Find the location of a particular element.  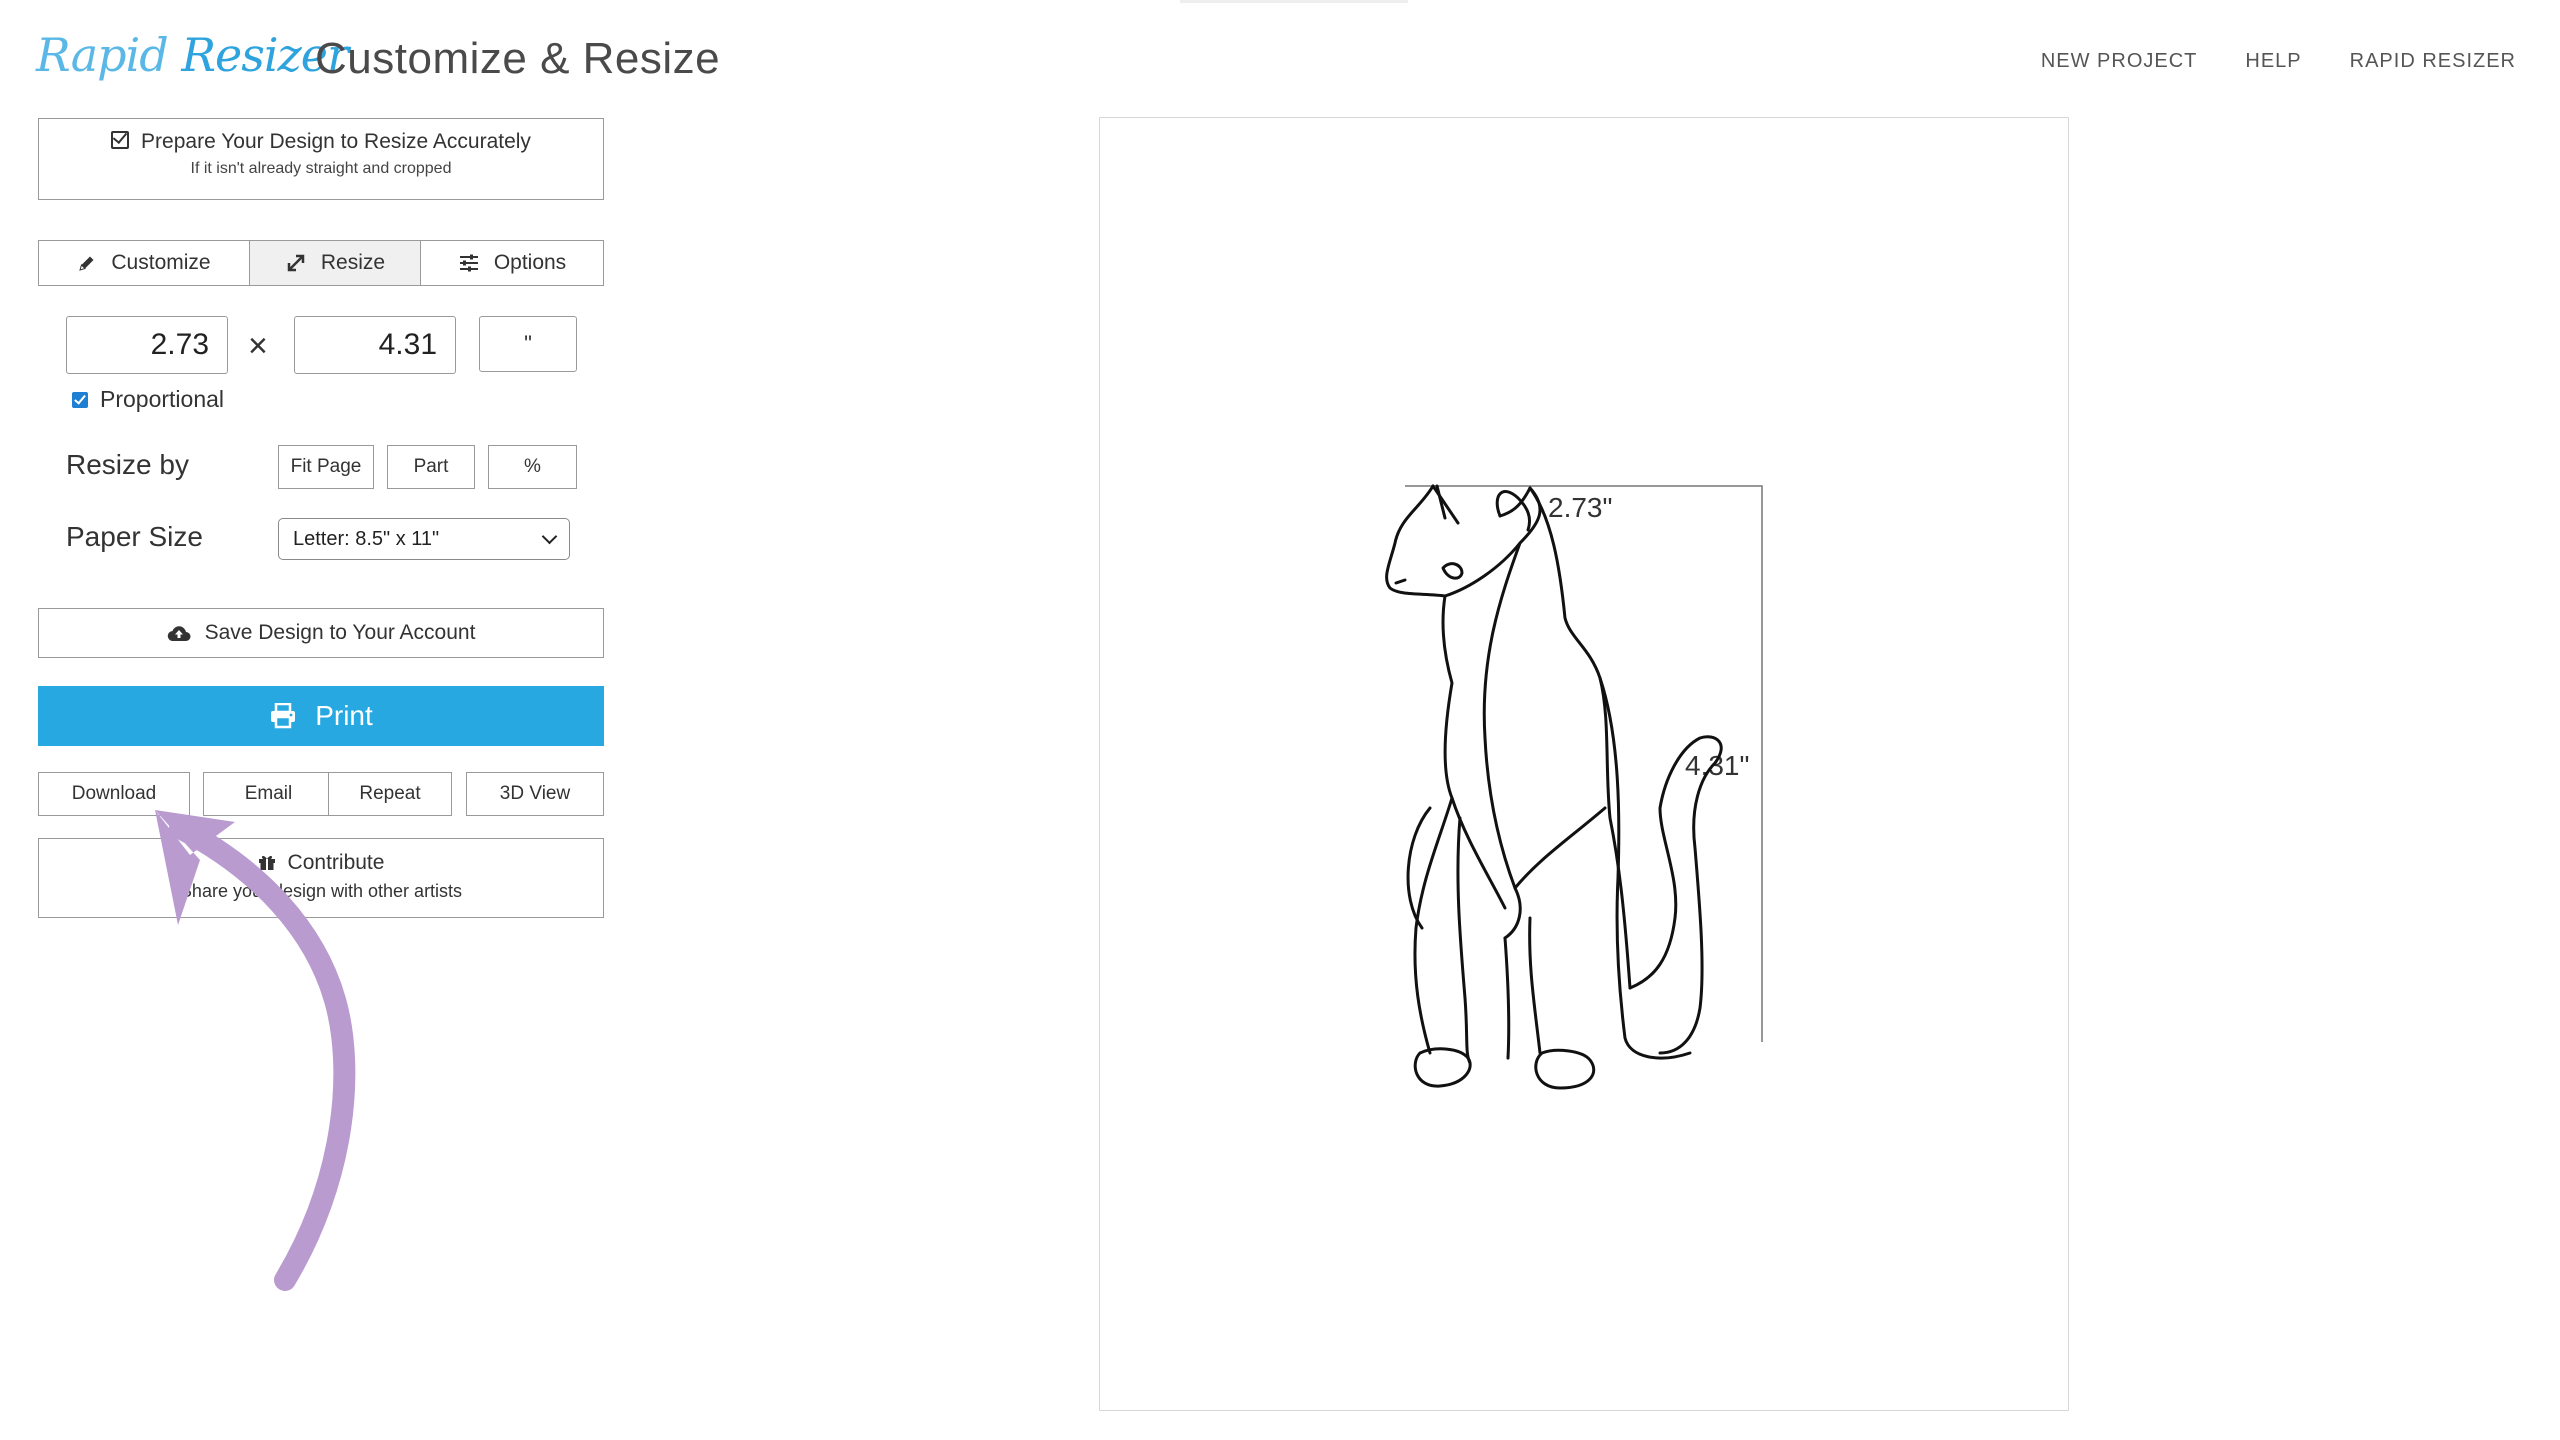

tab-resize: Resize is located at coordinates (335, 263).